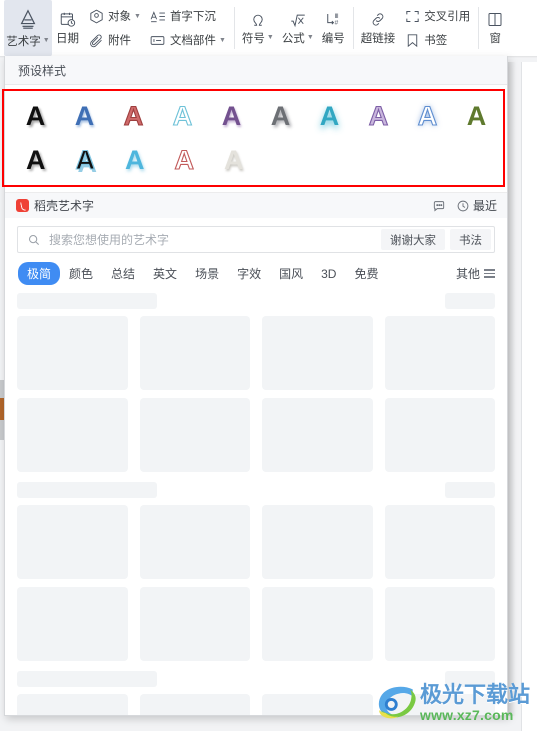  I want to click on drop-cap-icon, so click(158, 16).